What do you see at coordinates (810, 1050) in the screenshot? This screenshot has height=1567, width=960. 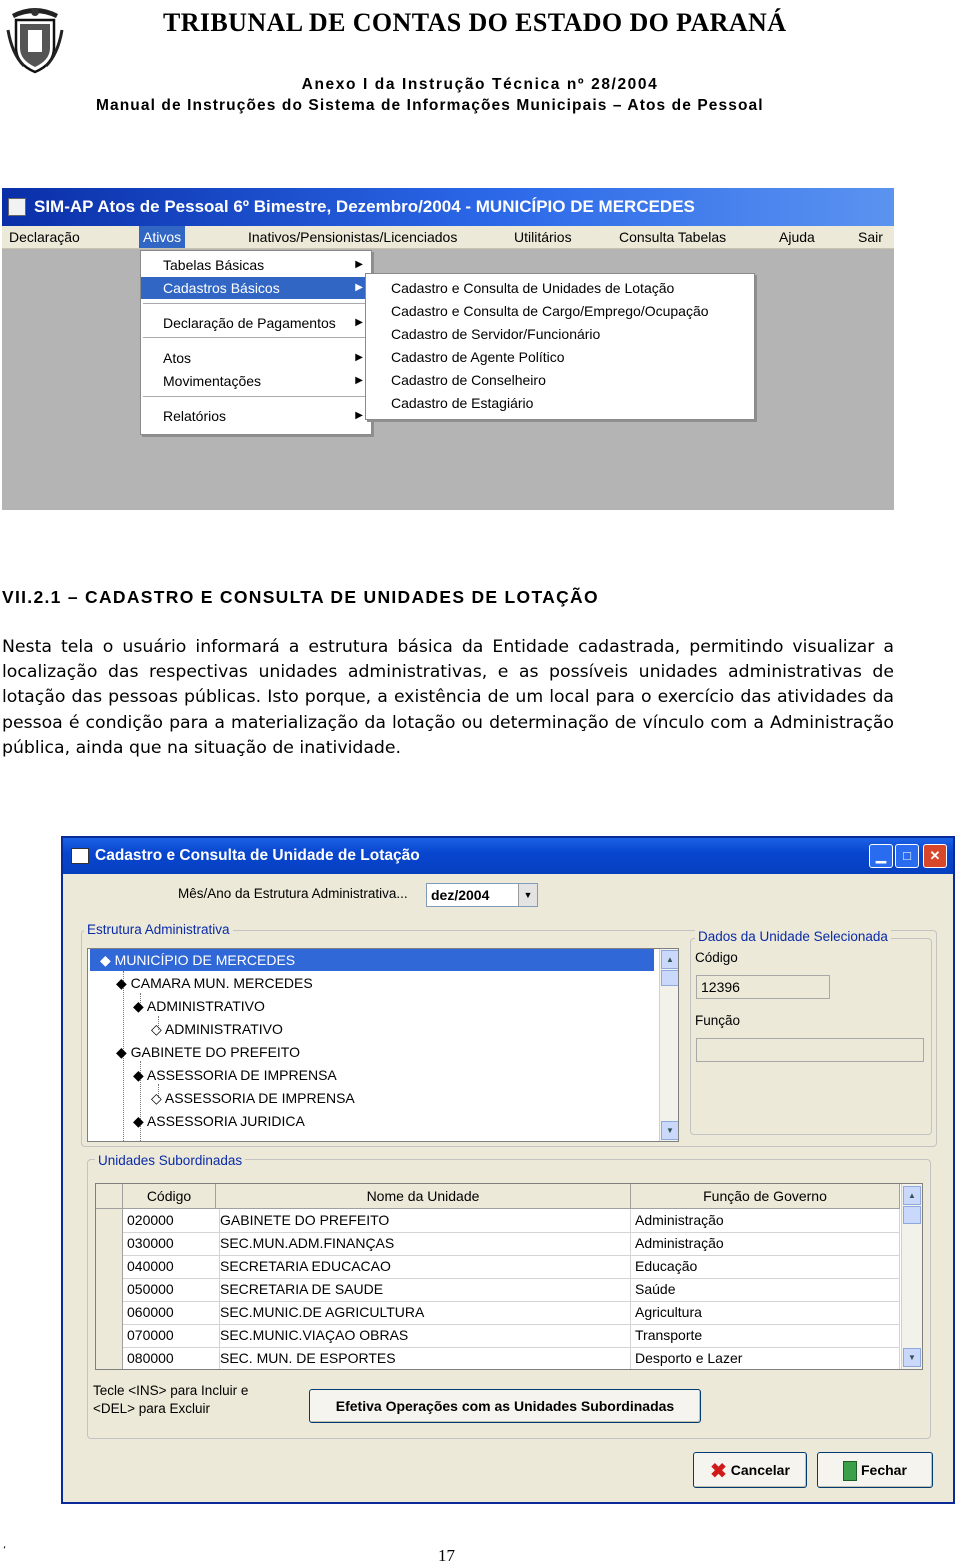 I see `funcao-field` at bounding box center [810, 1050].